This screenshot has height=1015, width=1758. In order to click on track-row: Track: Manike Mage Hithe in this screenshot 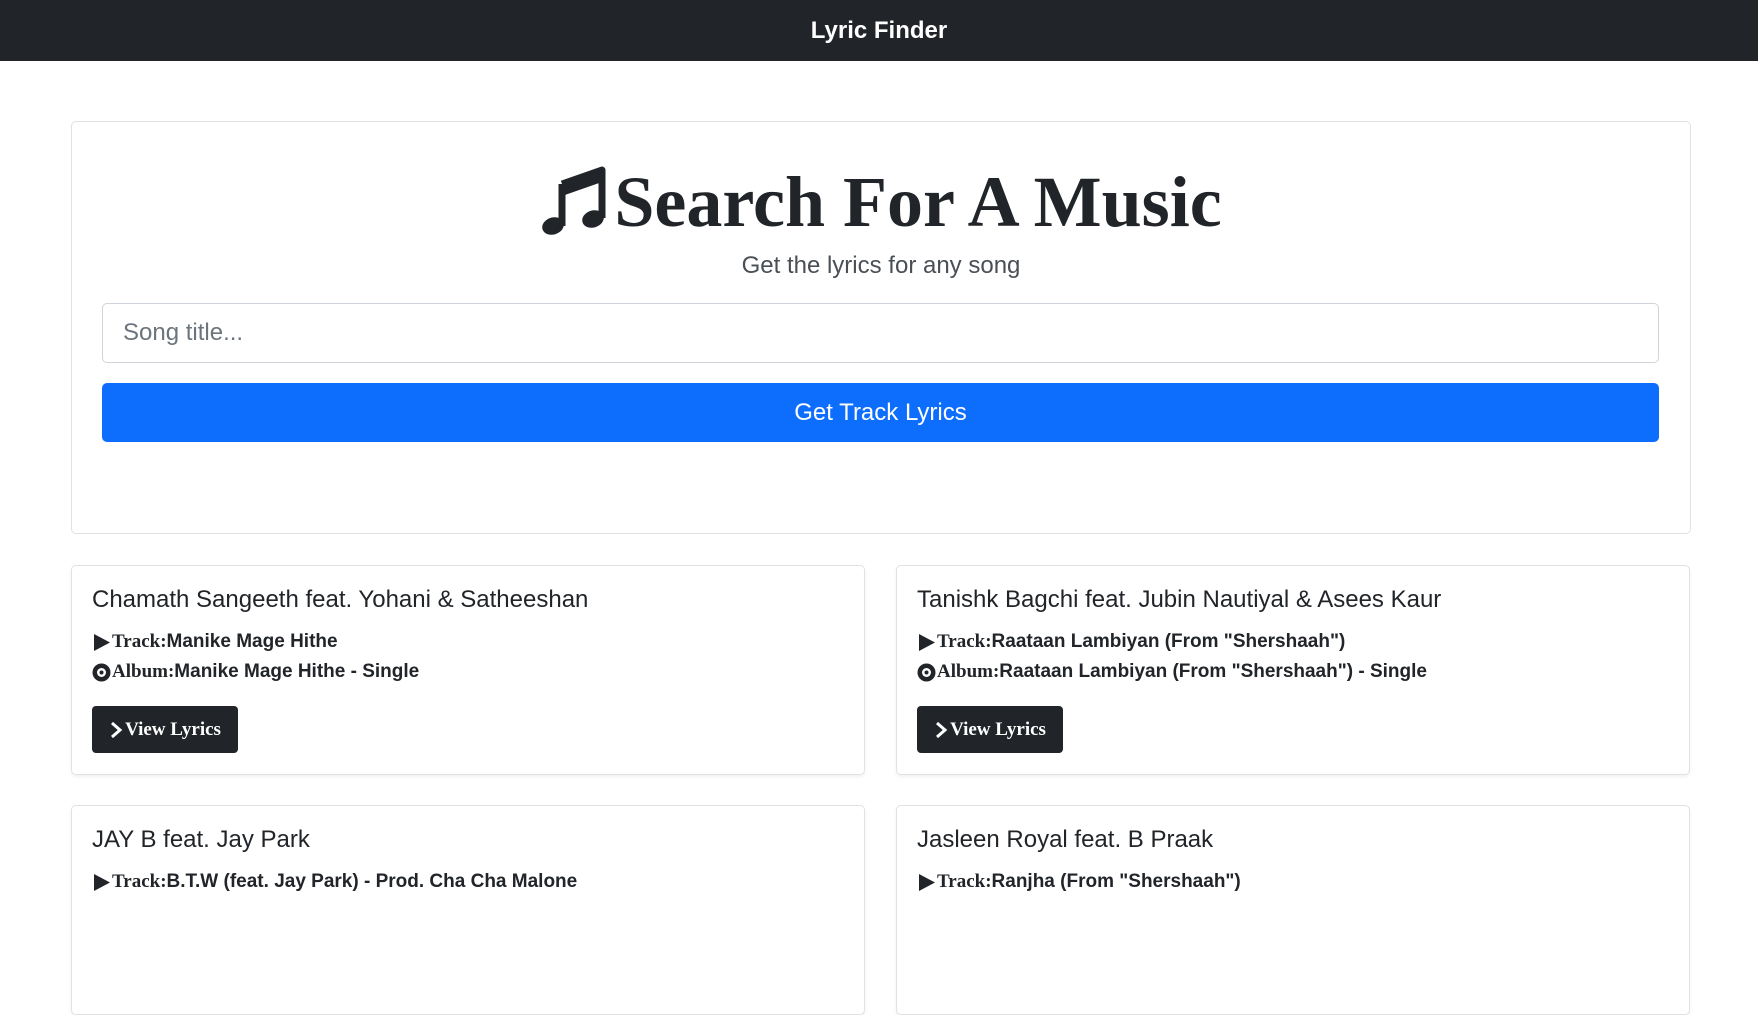, I will do `click(215, 642)`.